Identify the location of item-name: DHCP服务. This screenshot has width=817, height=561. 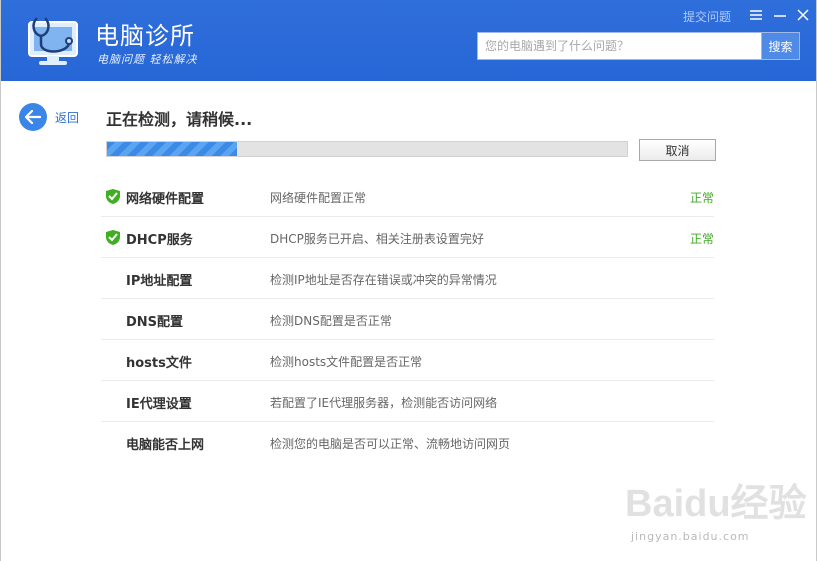
(159, 240).